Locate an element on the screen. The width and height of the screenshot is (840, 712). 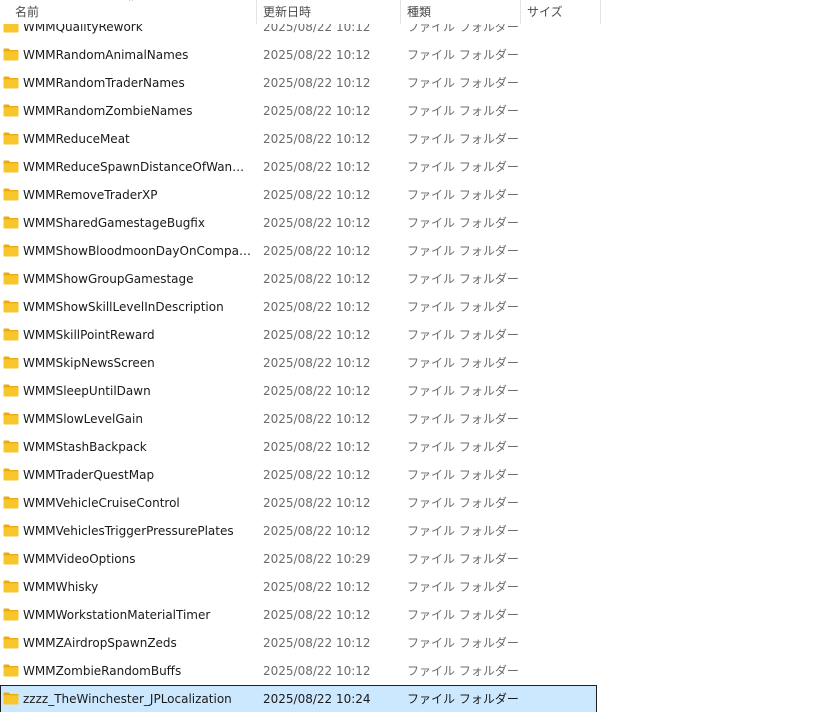
file-name: WMMShowSkillLevelInDescription is located at coordinates (123, 307).